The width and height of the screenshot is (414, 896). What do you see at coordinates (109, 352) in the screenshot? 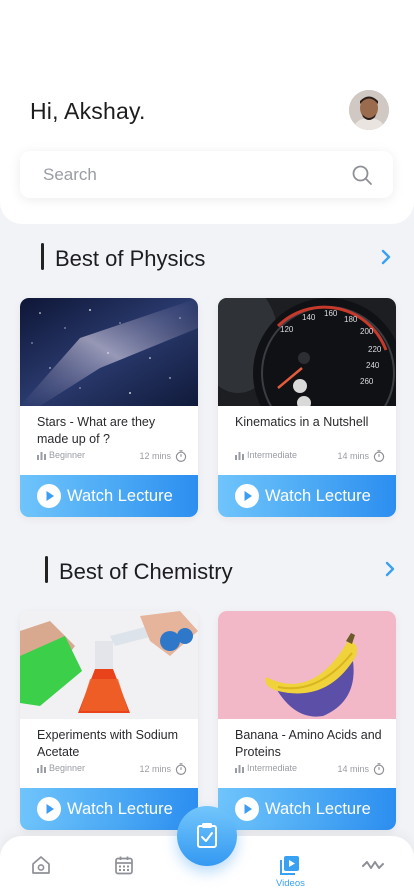
I see `galaxy-thumbnail` at bounding box center [109, 352].